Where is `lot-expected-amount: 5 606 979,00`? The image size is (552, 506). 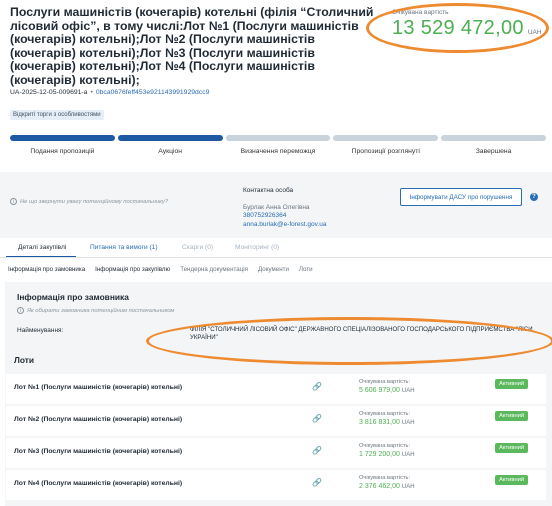 lot-expected-amount: 5 606 979,00 is located at coordinates (379, 390).